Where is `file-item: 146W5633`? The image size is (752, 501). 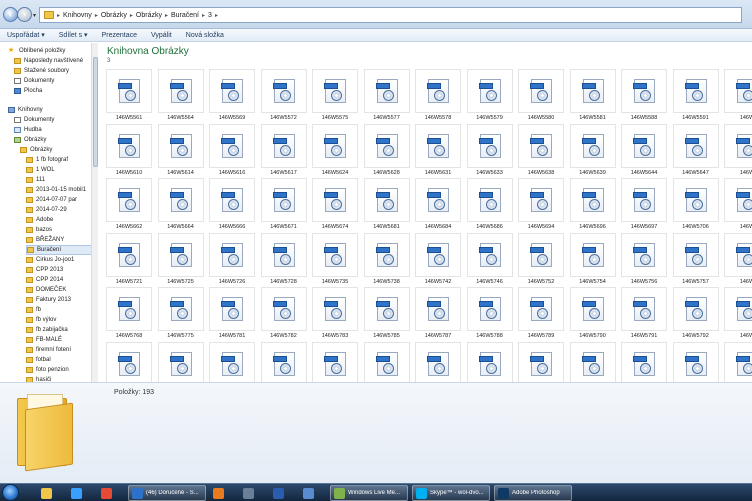 file-item: 146W5633 is located at coordinates (489, 150).